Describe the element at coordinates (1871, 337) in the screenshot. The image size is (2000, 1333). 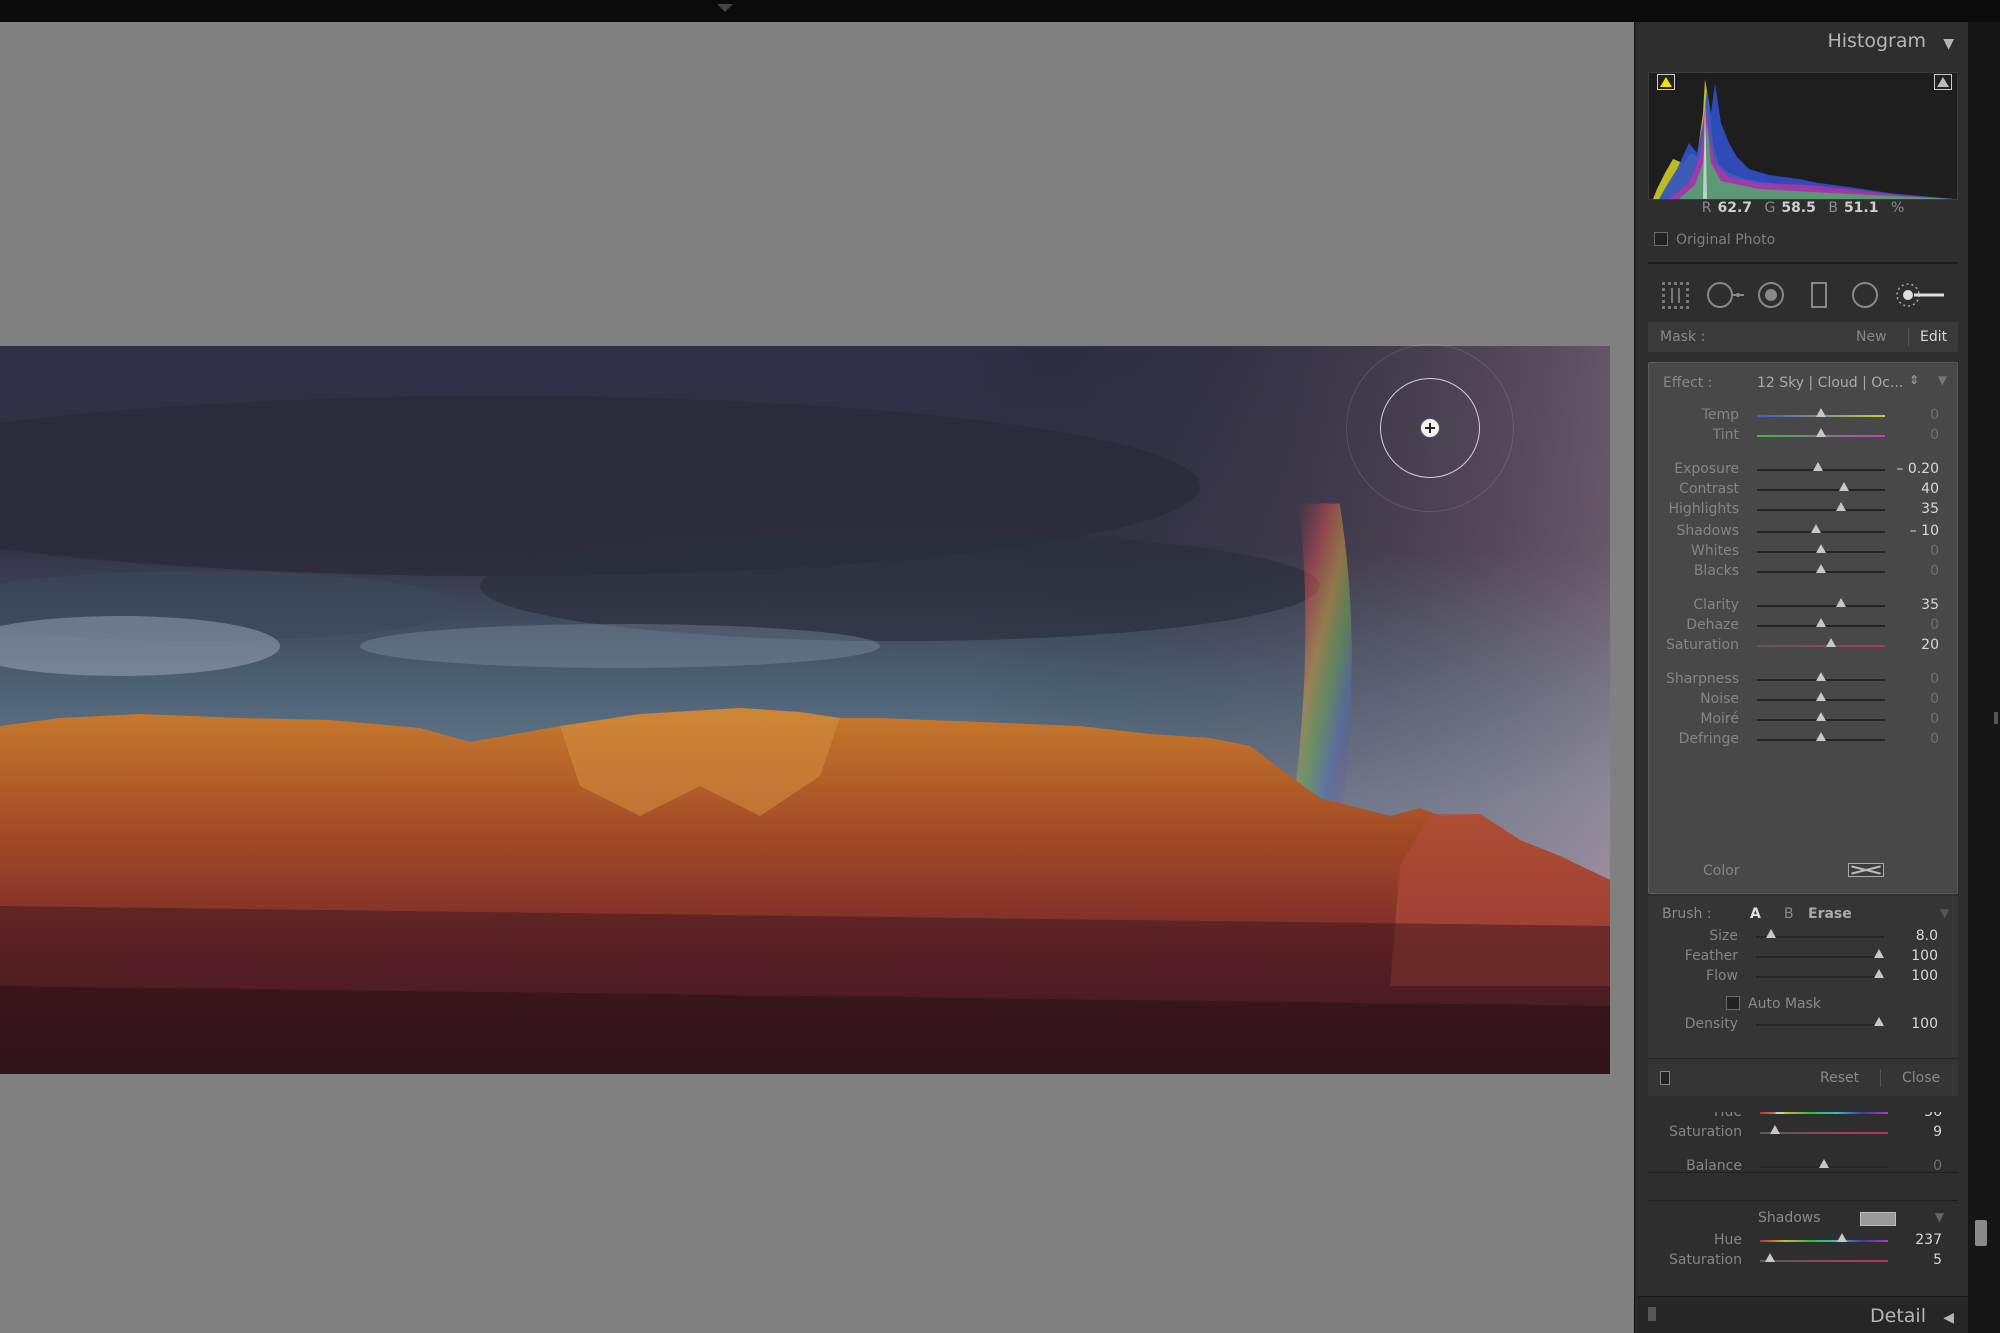
I see `mask-new-button: New` at that location.